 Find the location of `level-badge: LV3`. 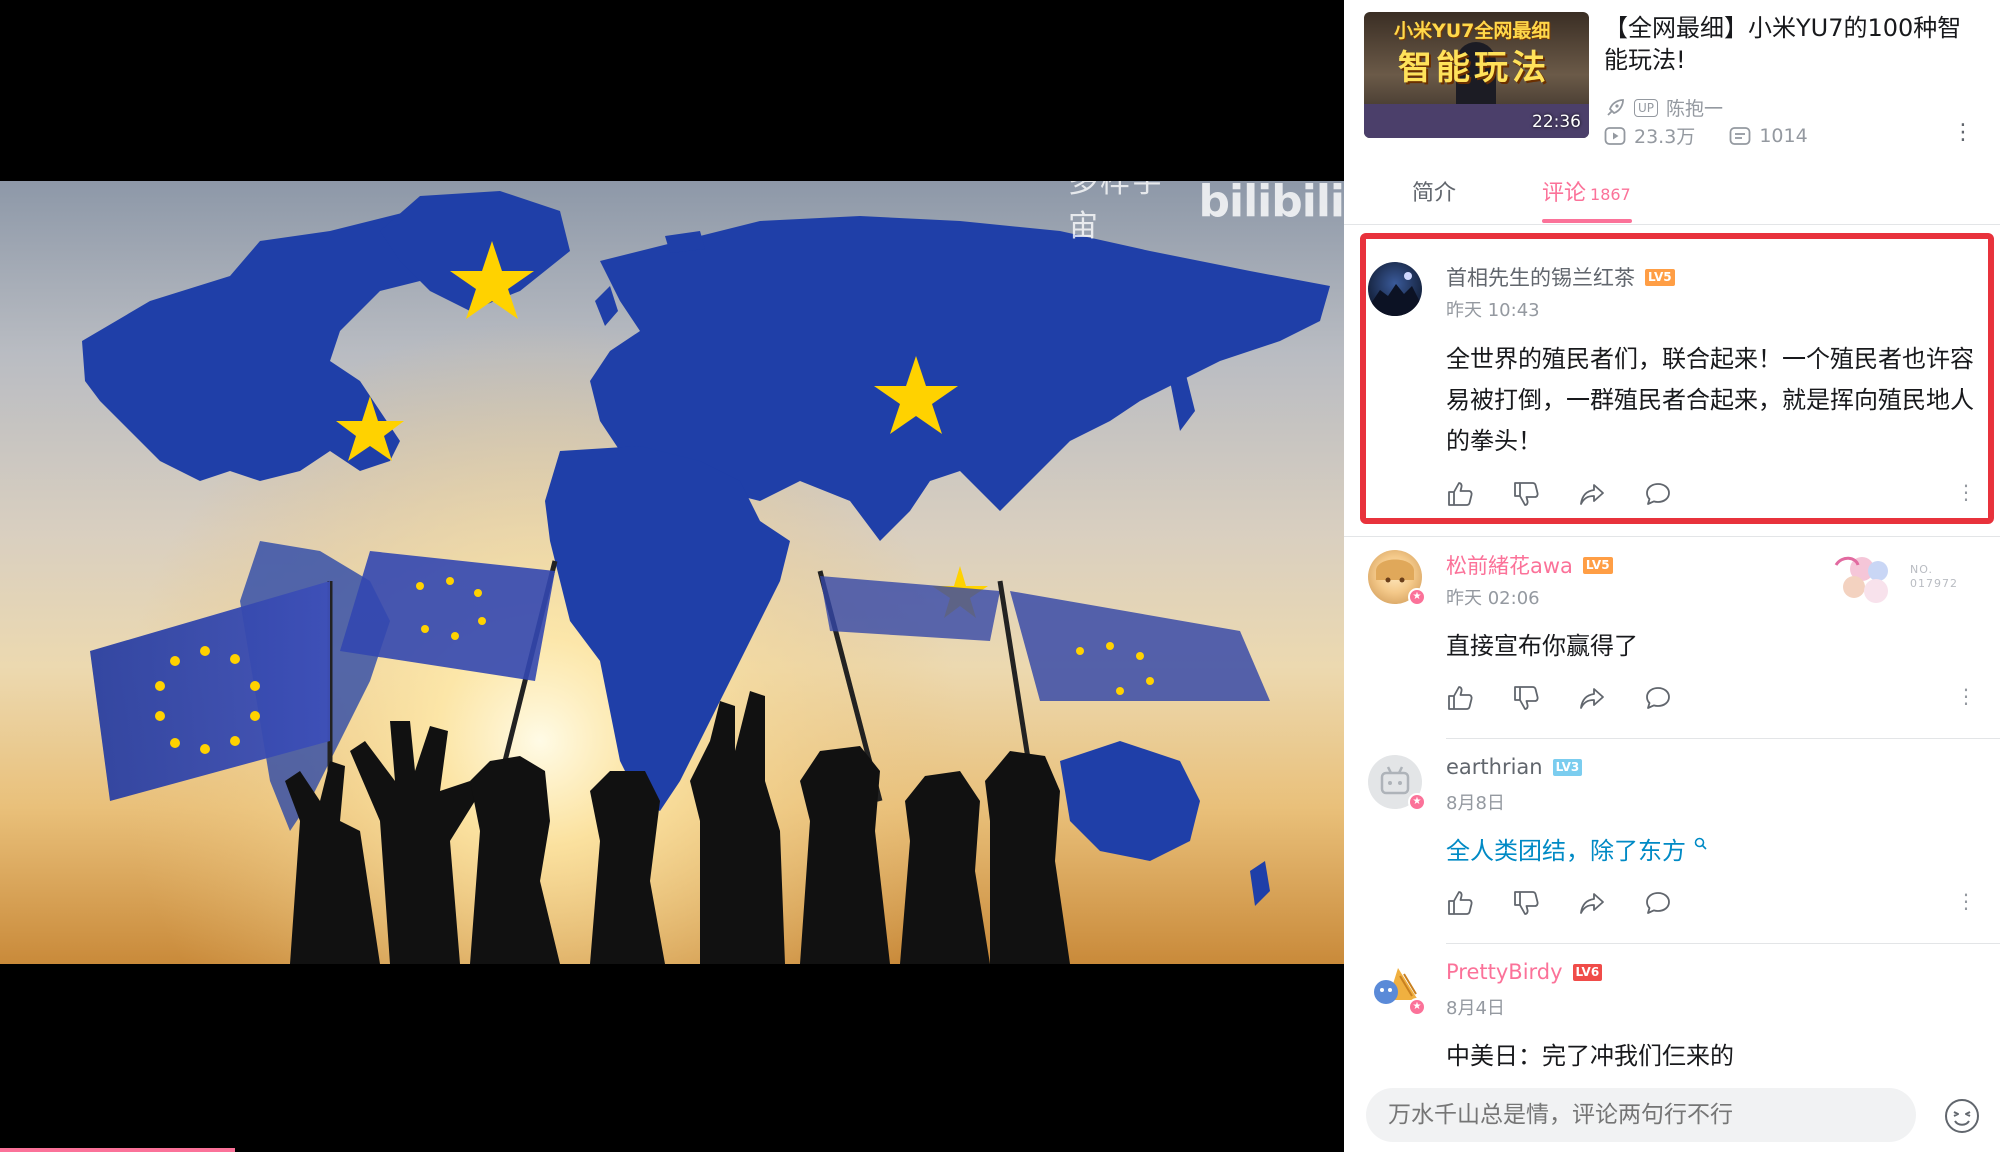

level-badge: LV3 is located at coordinates (1567, 767).